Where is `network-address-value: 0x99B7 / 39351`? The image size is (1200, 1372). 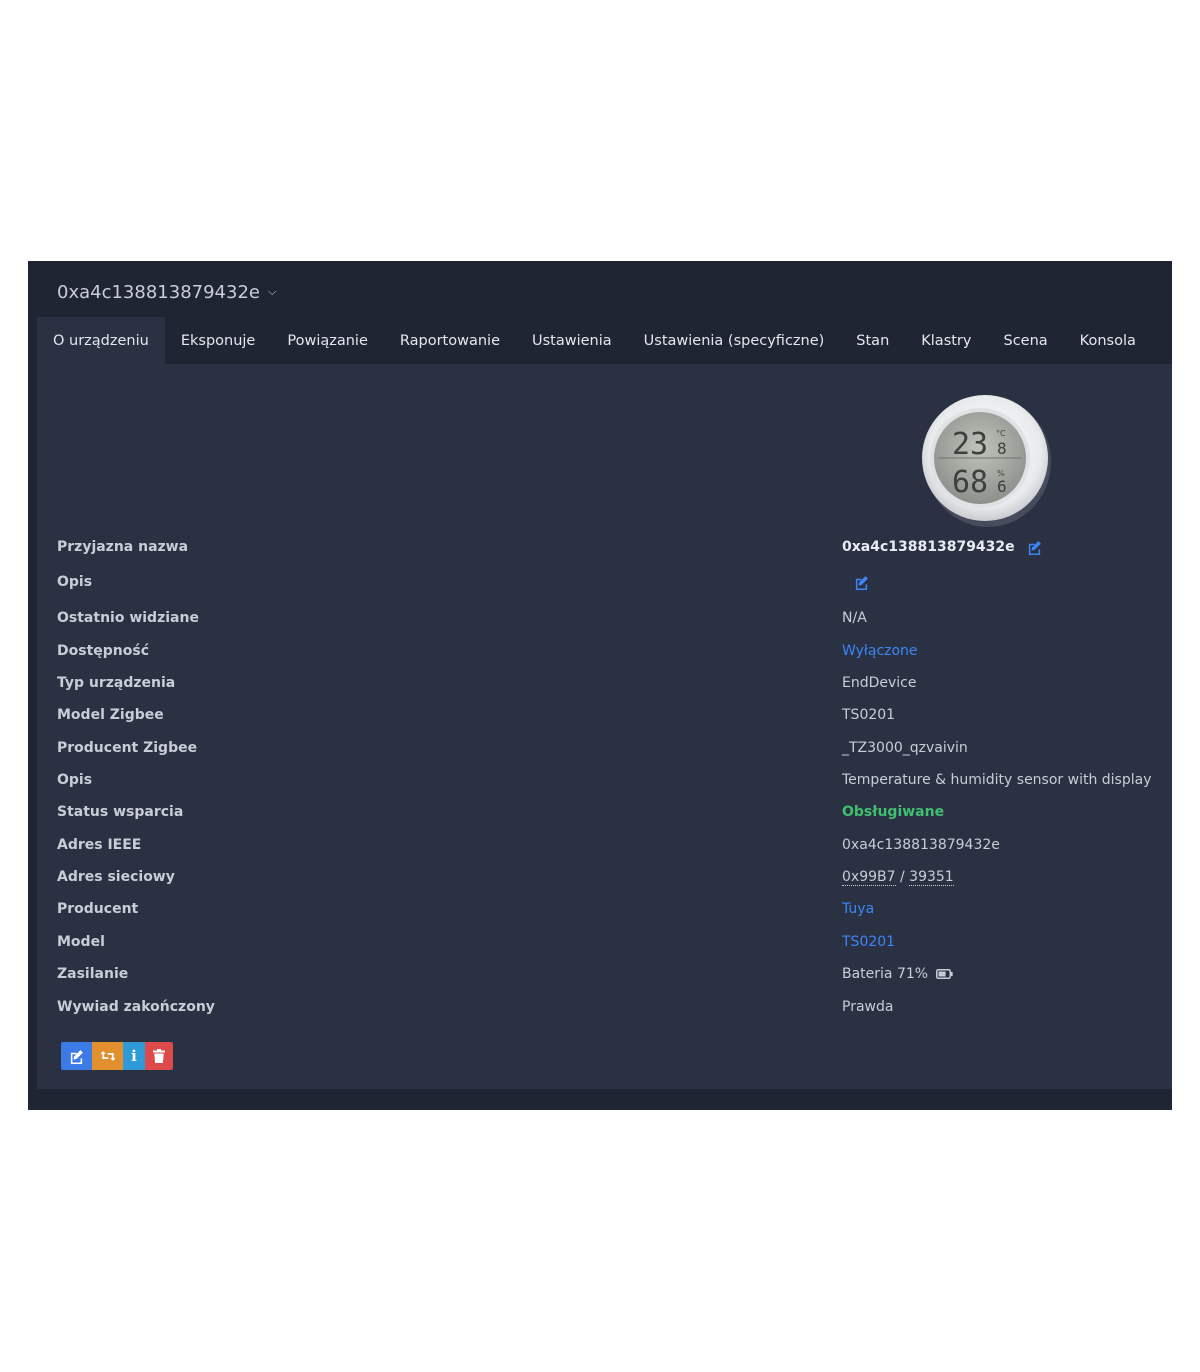
network-address-value: 0x99B7 / 39351 is located at coordinates (898, 877).